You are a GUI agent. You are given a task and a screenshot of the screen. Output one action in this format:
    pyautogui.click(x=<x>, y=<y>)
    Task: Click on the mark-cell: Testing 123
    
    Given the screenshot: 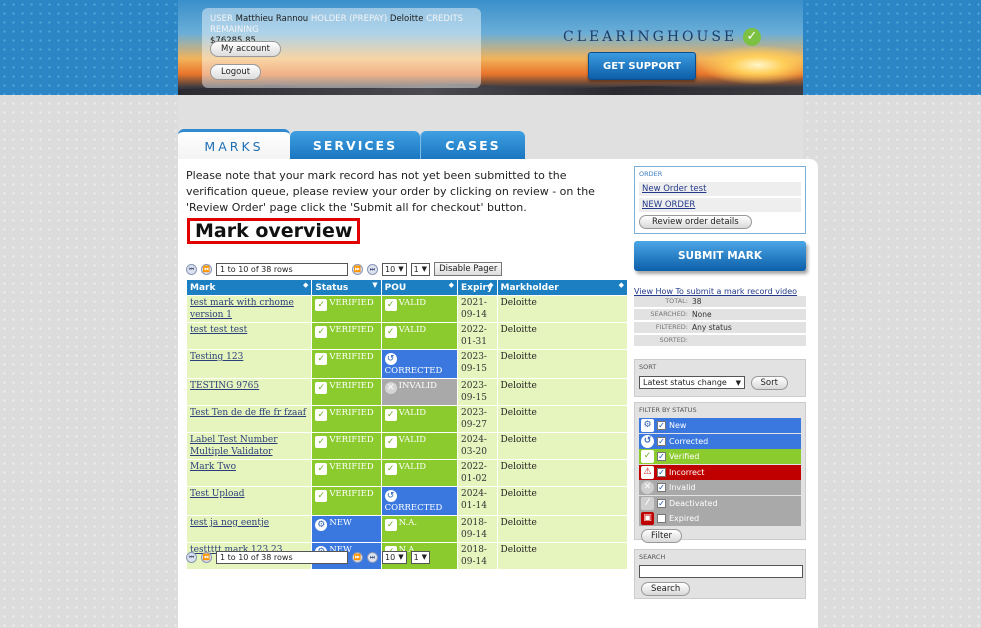 What is the action you would take?
    pyautogui.click(x=249, y=364)
    